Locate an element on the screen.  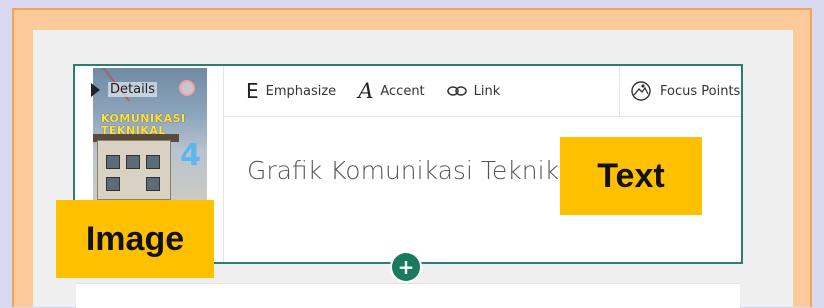
link-label: Link is located at coordinates (487, 91).